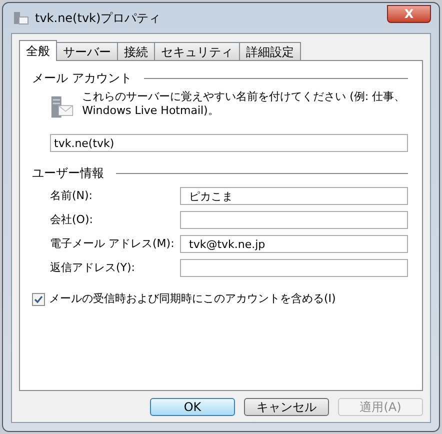 This screenshot has height=434, width=442. I want to click on section-heading: メール アカウント, so click(82, 78).